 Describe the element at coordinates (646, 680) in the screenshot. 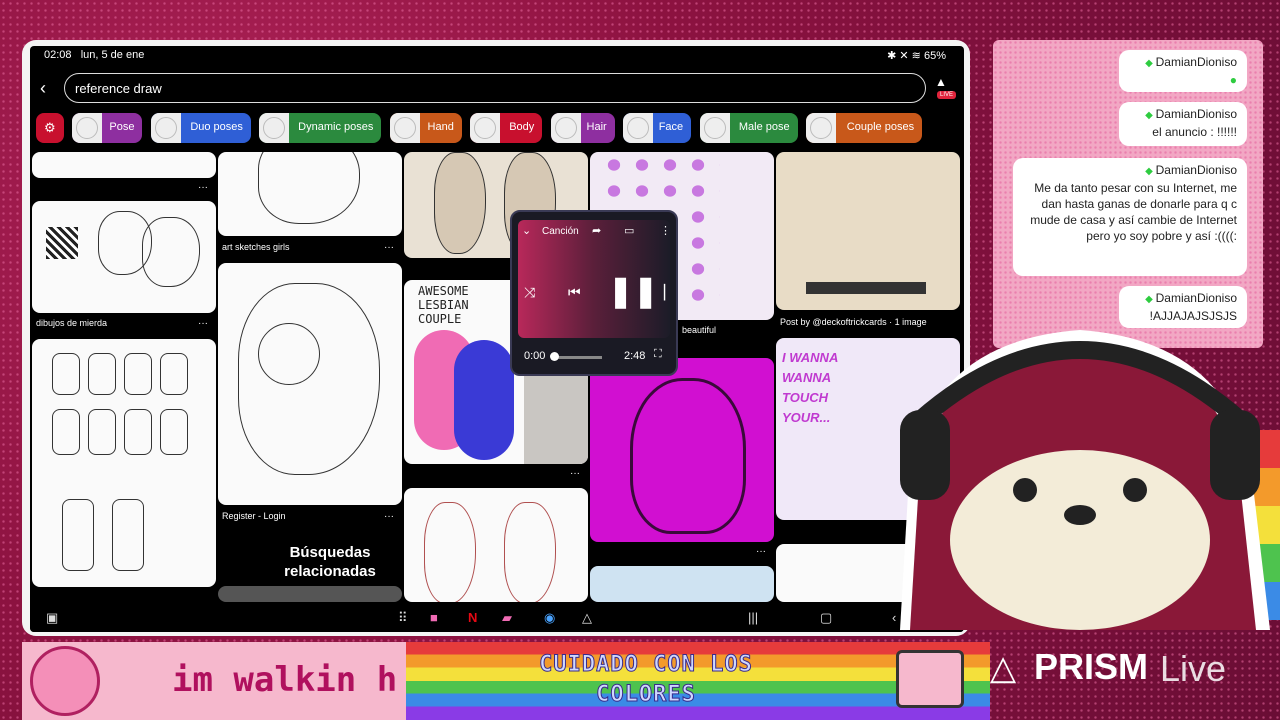

I see `cuidado-text: CUIDADO CON LOS COLORES` at that location.